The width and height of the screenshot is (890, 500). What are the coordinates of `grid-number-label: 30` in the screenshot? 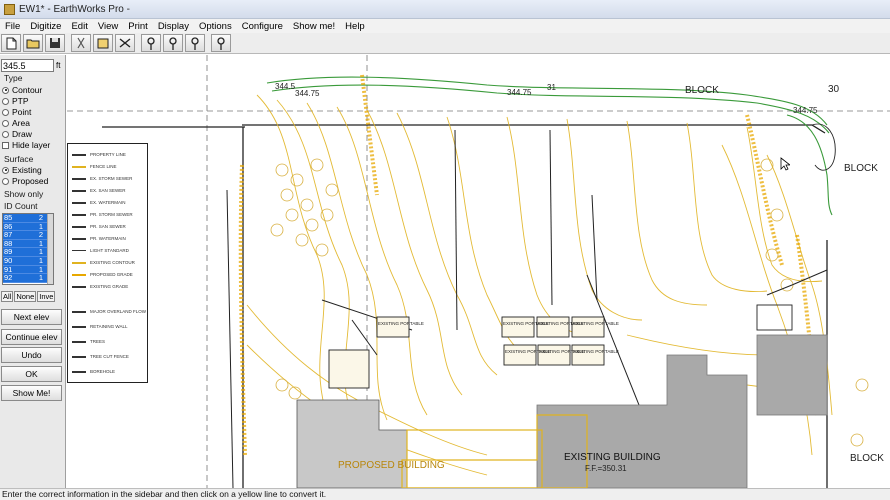 It's located at (834, 89).